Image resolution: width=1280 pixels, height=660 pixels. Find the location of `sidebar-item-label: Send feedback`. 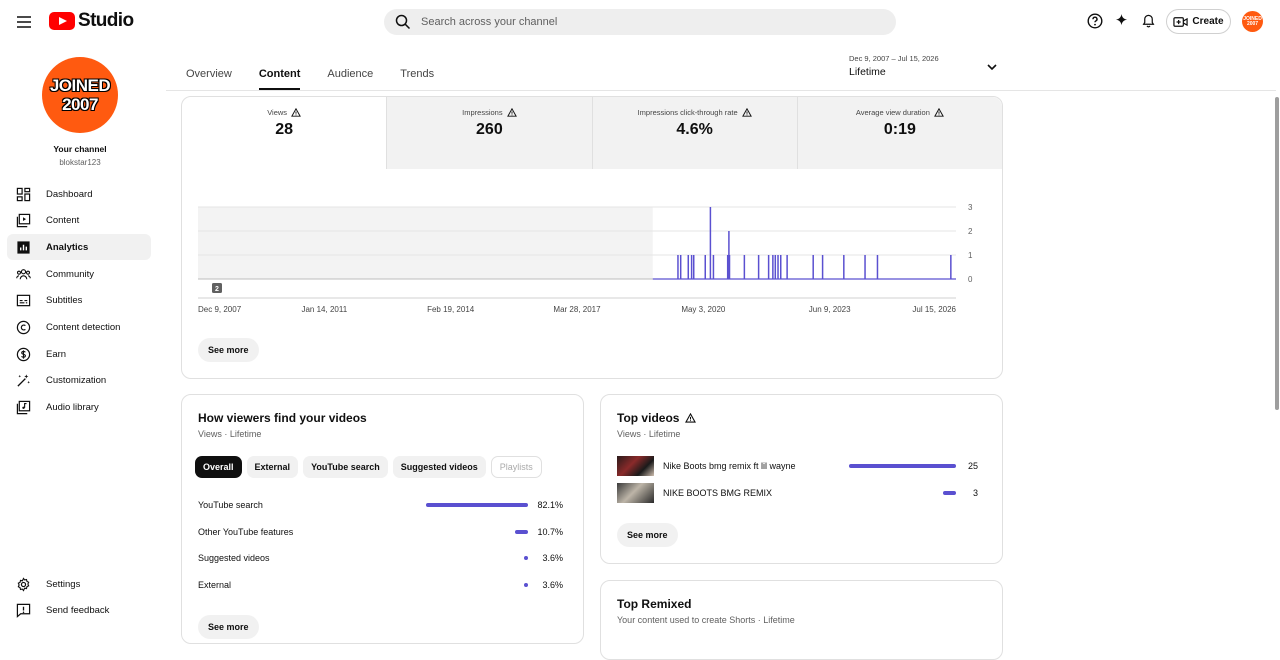

sidebar-item-label: Send feedback is located at coordinates (78, 611).